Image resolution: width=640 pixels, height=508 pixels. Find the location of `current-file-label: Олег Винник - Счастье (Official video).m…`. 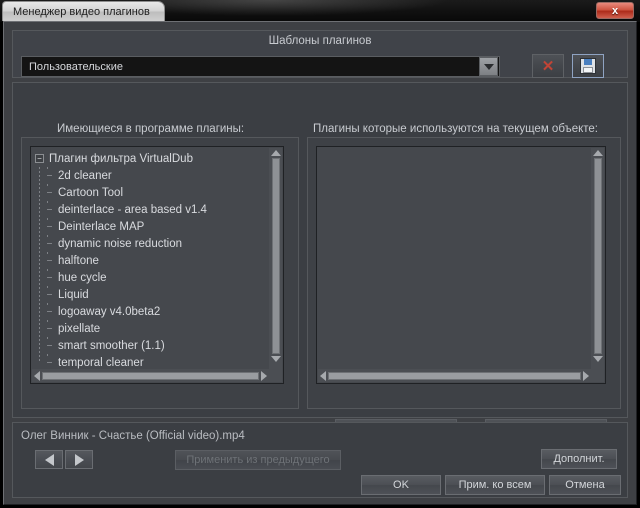

current-file-label: Олег Винник - Счастье (Official video).m… is located at coordinates (133, 436).